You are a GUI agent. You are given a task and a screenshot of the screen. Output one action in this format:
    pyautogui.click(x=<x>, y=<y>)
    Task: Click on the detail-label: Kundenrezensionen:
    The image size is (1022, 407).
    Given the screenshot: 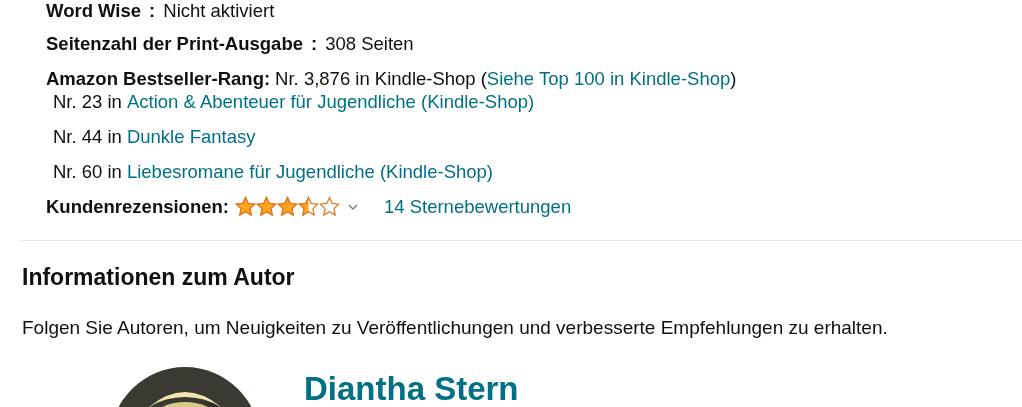 What is the action you would take?
    pyautogui.click(x=137, y=206)
    